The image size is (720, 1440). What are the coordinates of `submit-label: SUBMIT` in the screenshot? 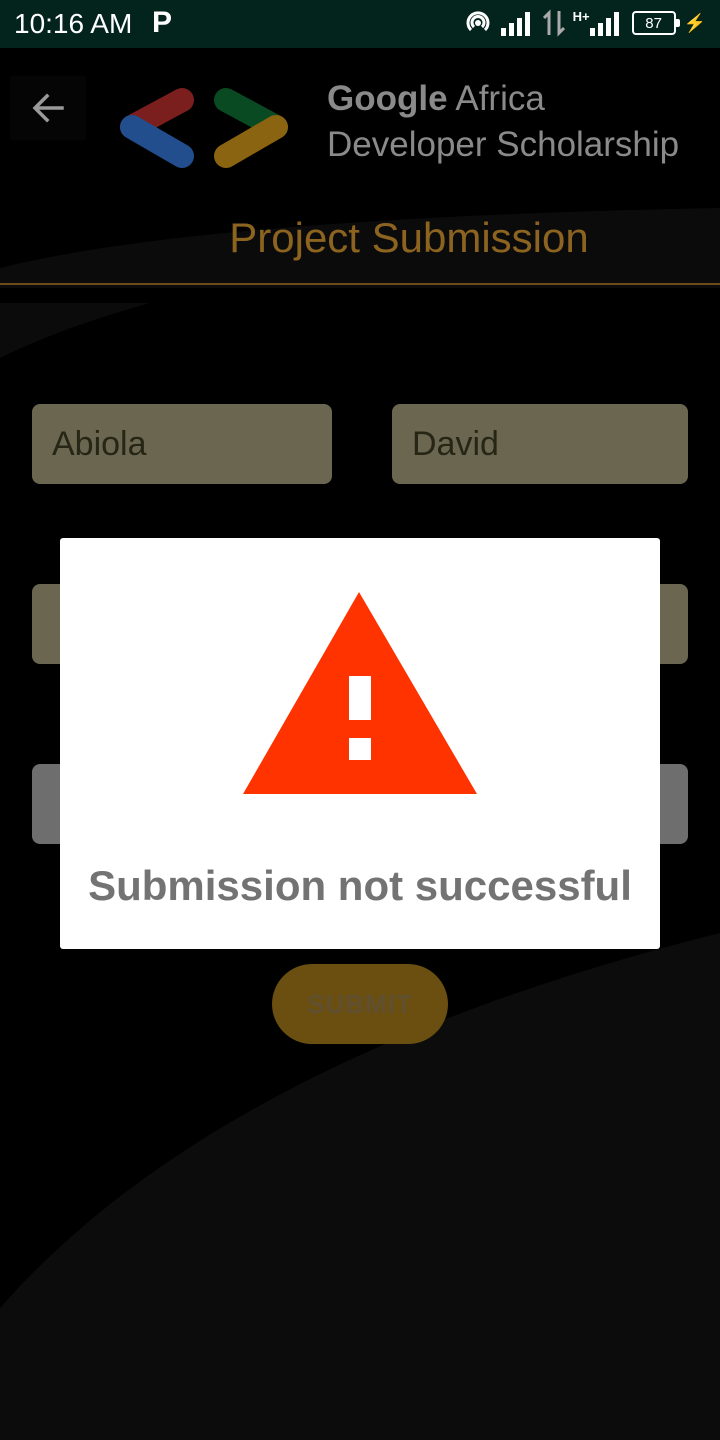 It's located at (360, 1003).